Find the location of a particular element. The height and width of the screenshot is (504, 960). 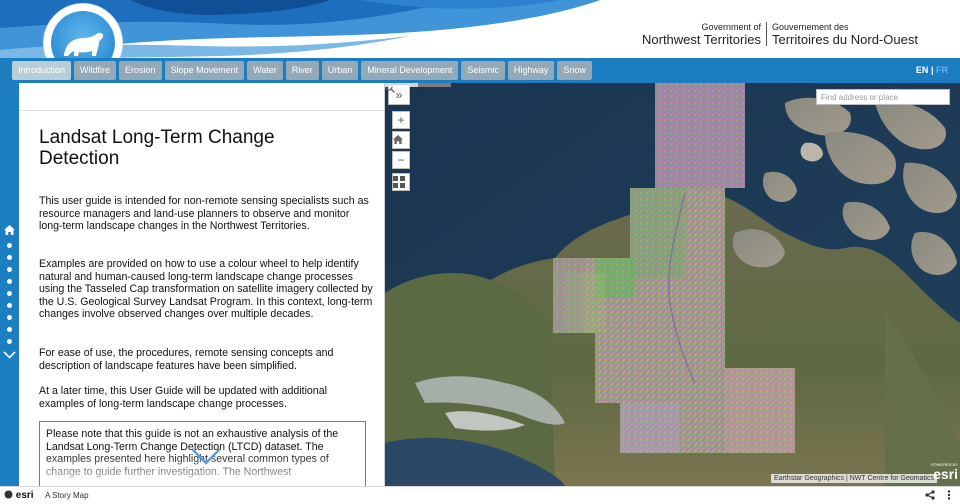

gov-fr-small: Gouvernement des is located at coordinates (810, 27).